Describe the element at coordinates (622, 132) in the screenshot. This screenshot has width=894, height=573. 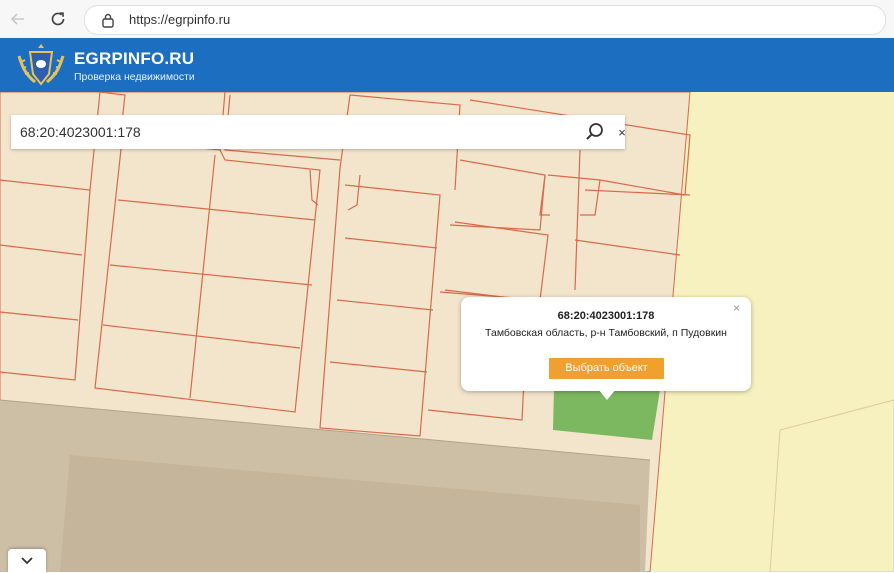
I see `clear-search-button: ×` at that location.